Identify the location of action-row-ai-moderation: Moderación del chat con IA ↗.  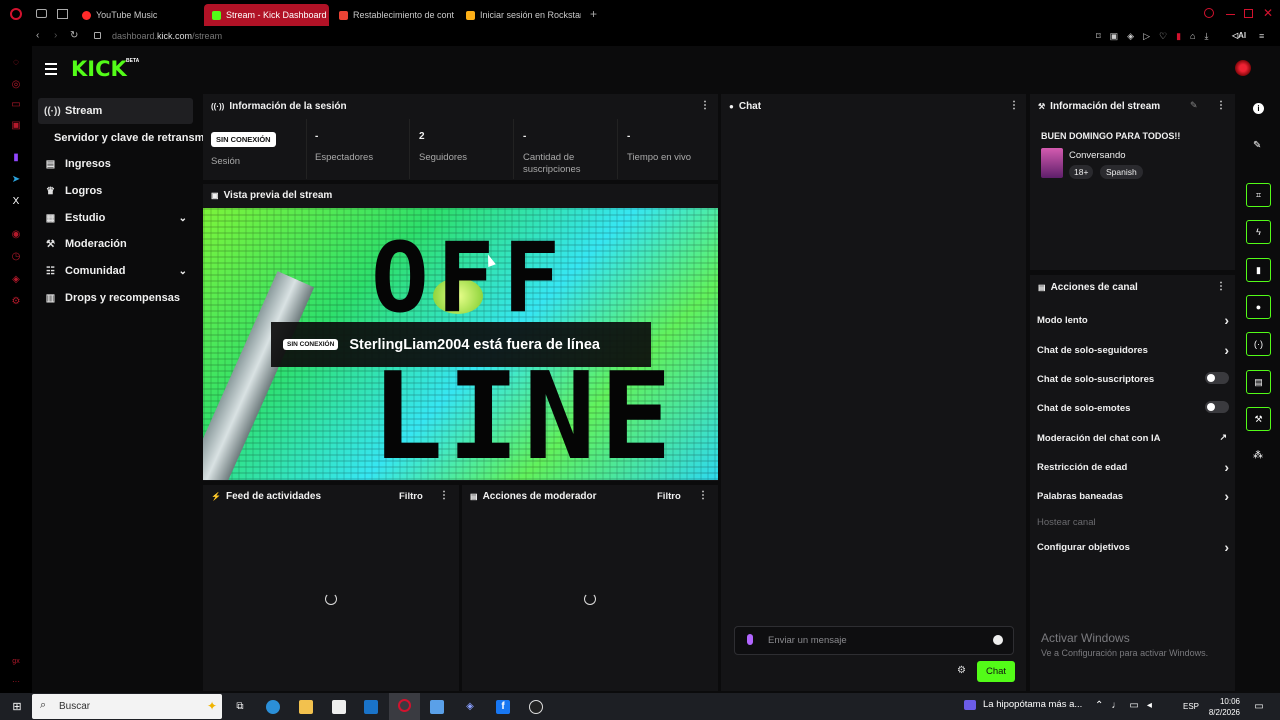
(1133, 438).